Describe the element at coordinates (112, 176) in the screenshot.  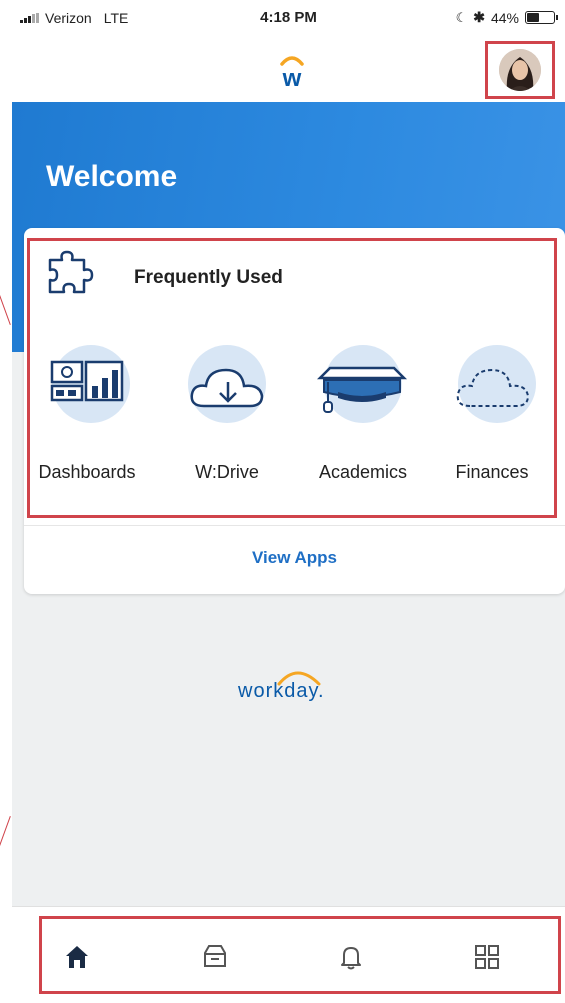
I see `welcome-heading: Welcome` at that location.